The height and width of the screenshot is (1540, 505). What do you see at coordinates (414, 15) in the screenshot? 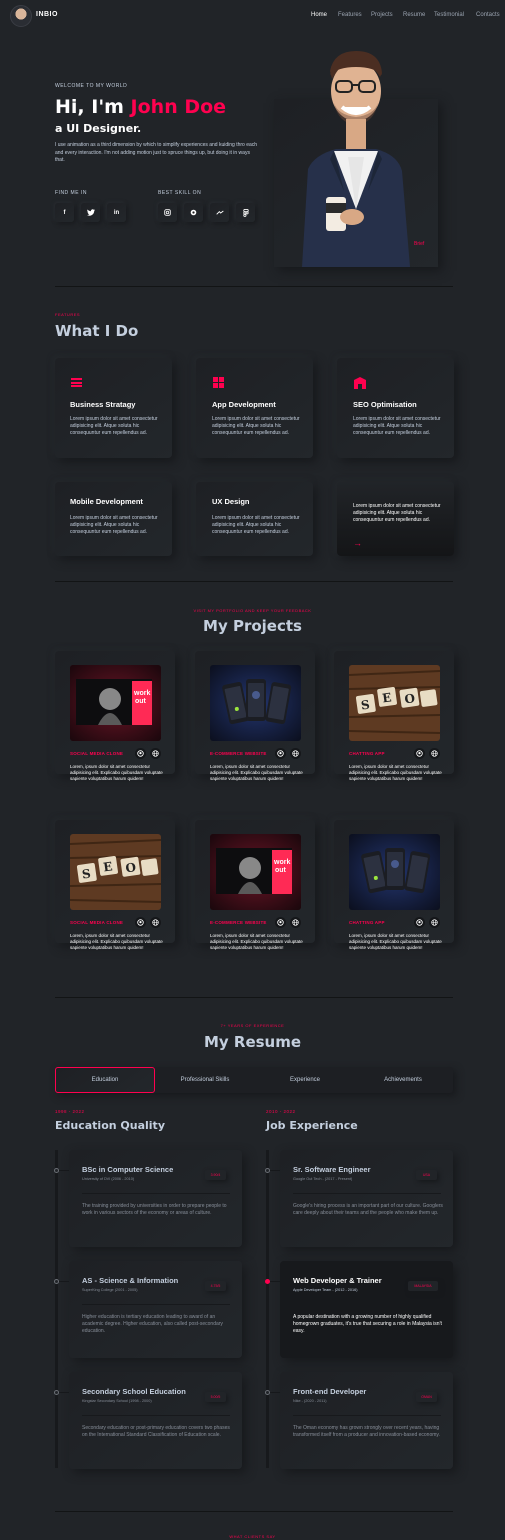
I see `nav-resume: Resume` at bounding box center [414, 15].